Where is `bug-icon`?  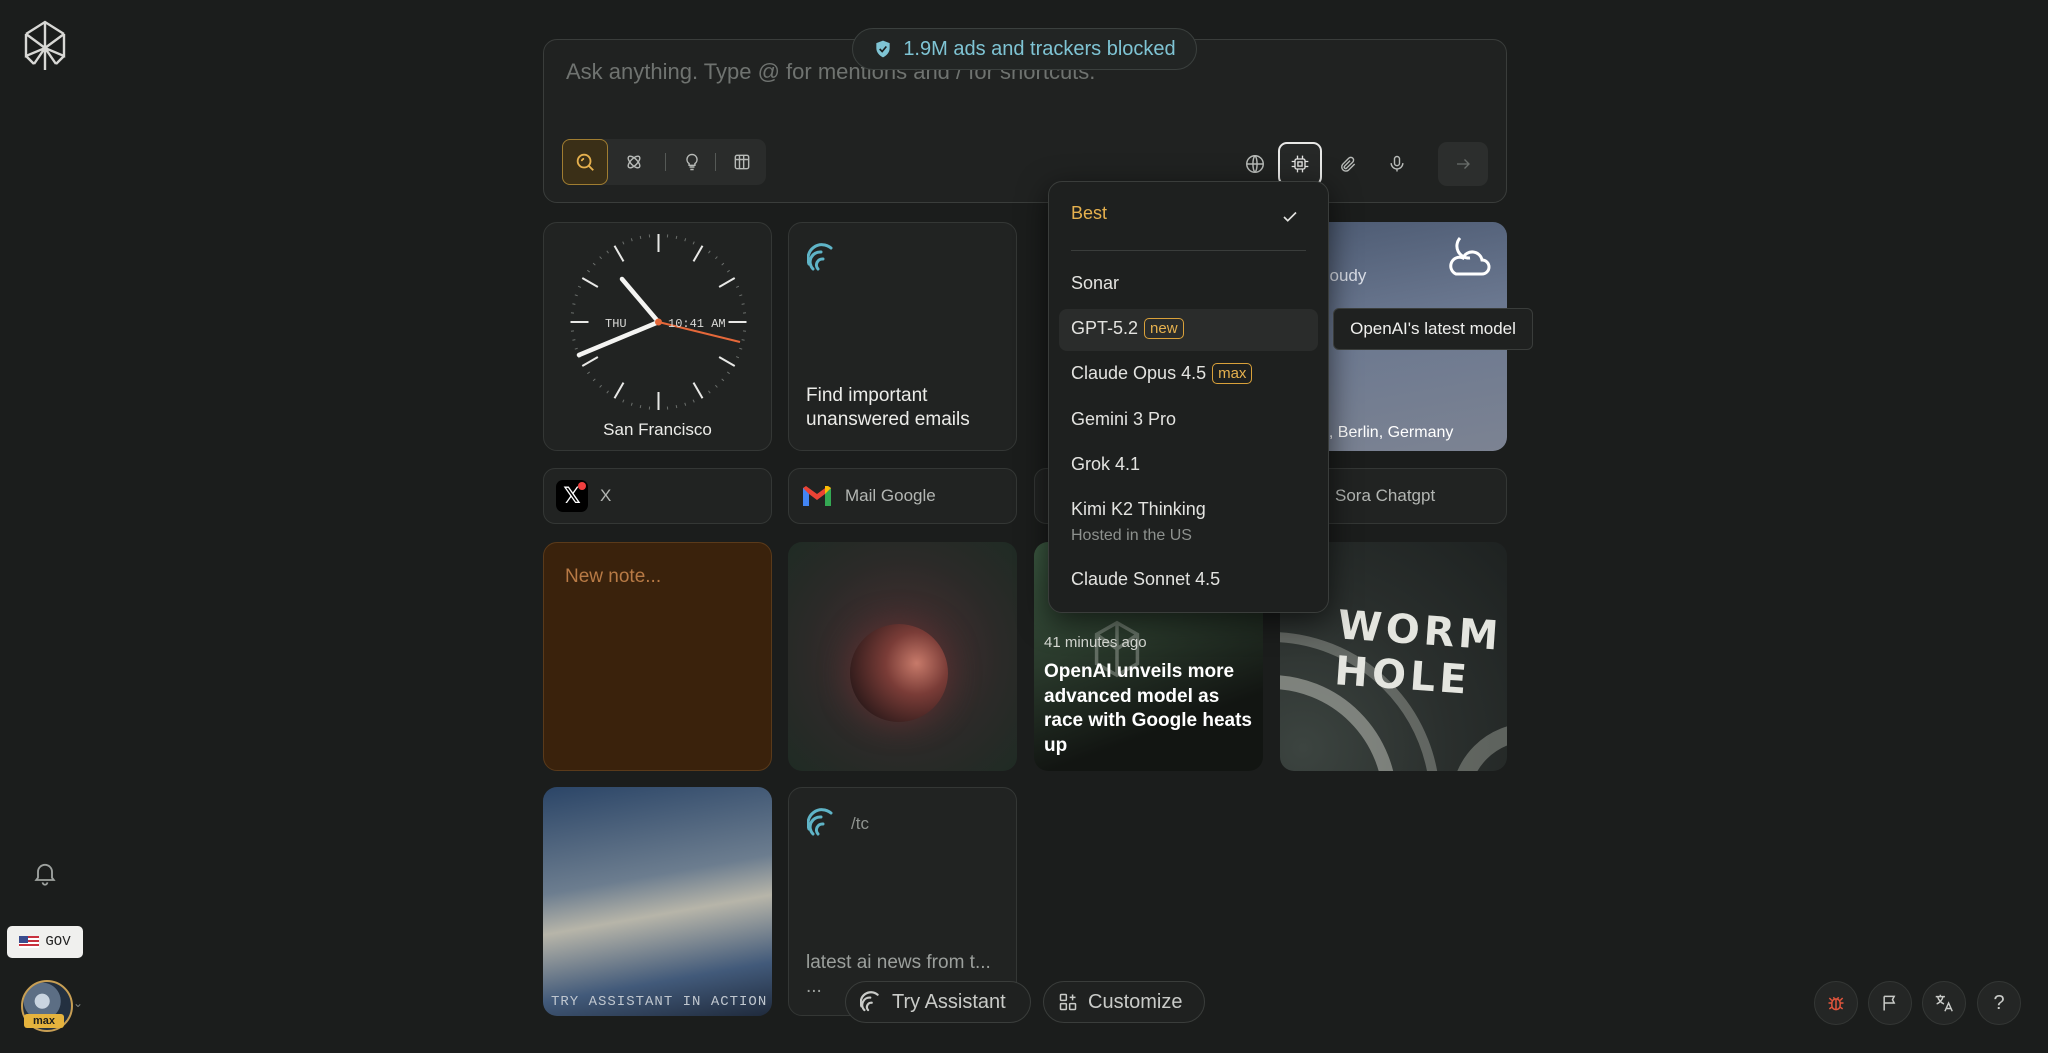
bug-icon is located at coordinates (1836, 1003).